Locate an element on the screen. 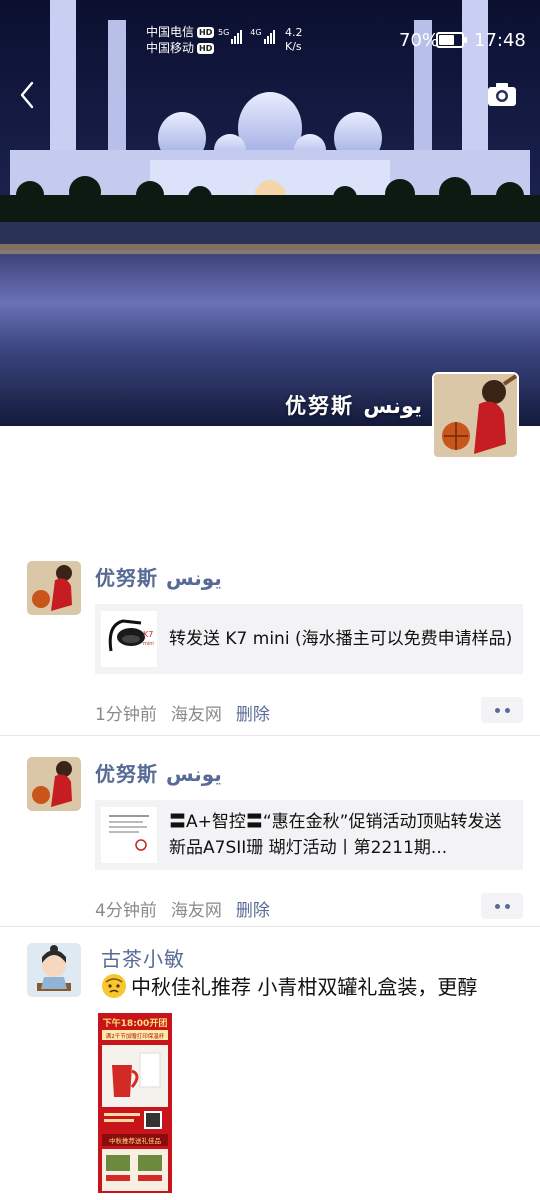  post-time: 1分钟前 is located at coordinates (126, 715).